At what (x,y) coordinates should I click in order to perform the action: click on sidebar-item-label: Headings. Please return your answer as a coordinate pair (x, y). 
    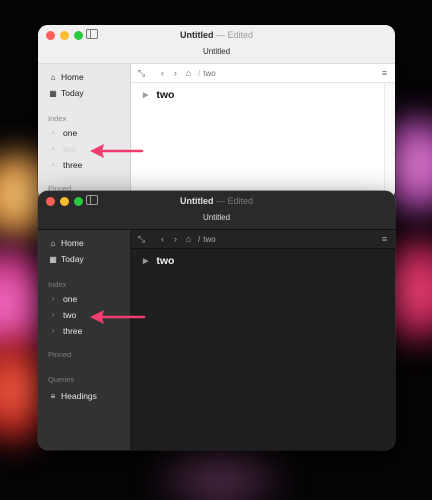
    Looking at the image, I should click on (79, 396).